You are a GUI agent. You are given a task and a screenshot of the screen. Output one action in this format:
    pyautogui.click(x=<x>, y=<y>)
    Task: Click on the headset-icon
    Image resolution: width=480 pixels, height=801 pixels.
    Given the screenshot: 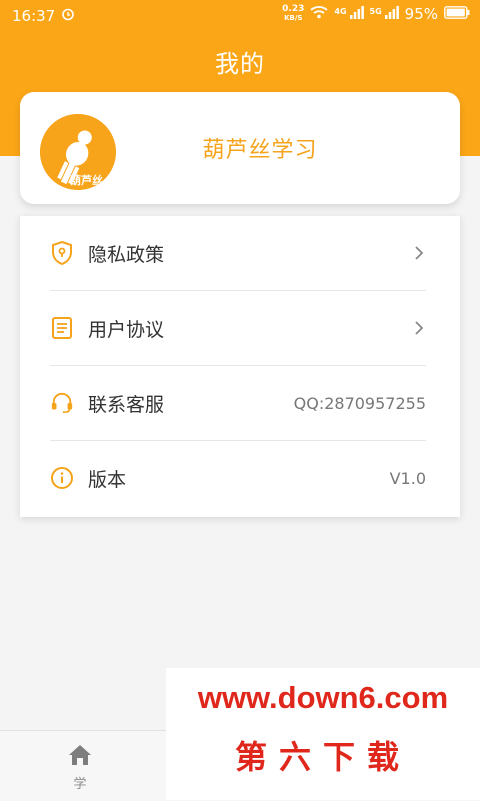 What is the action you would take?
    pyautogui.click(x=62, y=403)
    